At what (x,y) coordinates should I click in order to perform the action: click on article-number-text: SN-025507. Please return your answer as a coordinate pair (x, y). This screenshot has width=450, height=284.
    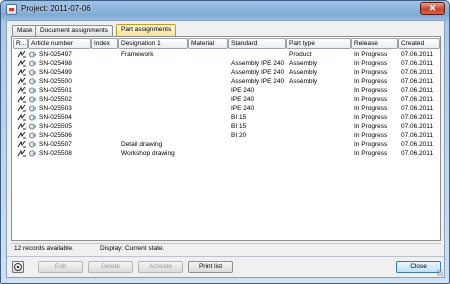
    Looking at the image, I should click on (55, 144).